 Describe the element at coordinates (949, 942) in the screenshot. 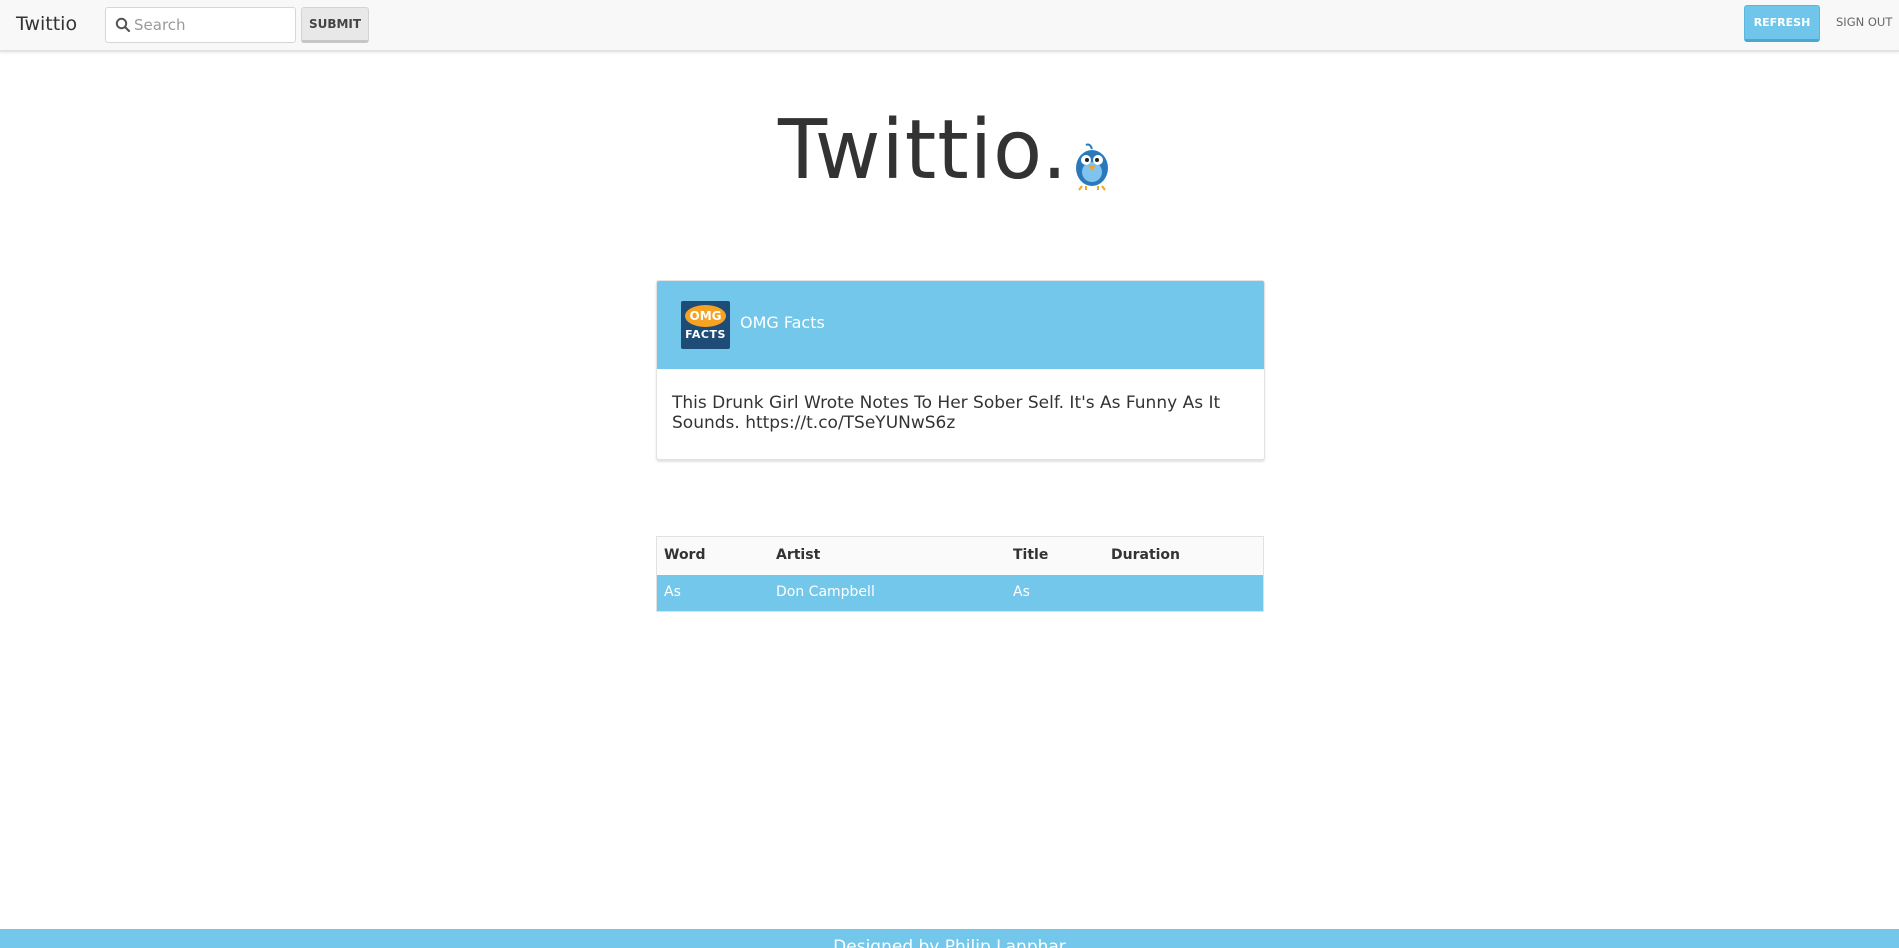

I see `footer-text: Designed by Philip Lanphar` at that location.